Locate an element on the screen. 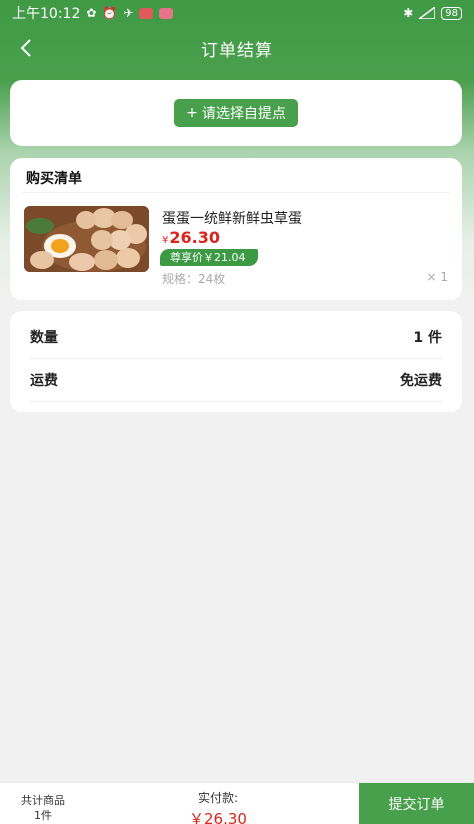 This screenshot has width=474, height=824. summary-label: 数量 is located at coordinates (44, 338).